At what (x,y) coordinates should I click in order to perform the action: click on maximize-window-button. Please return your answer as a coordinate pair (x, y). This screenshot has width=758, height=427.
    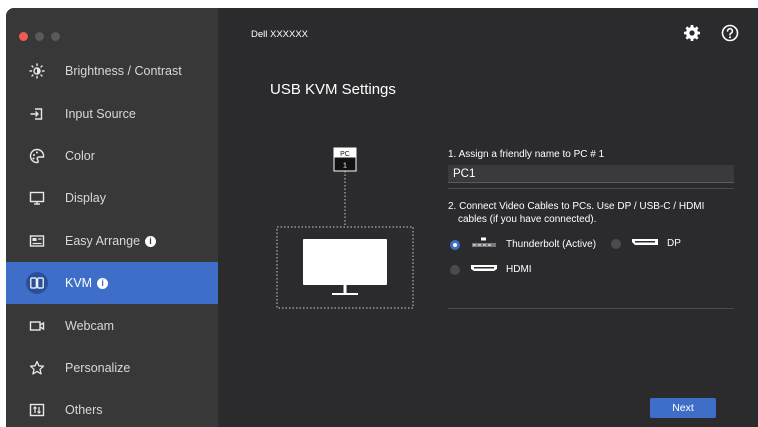
    Looking at the image, I should click on (55, 36).